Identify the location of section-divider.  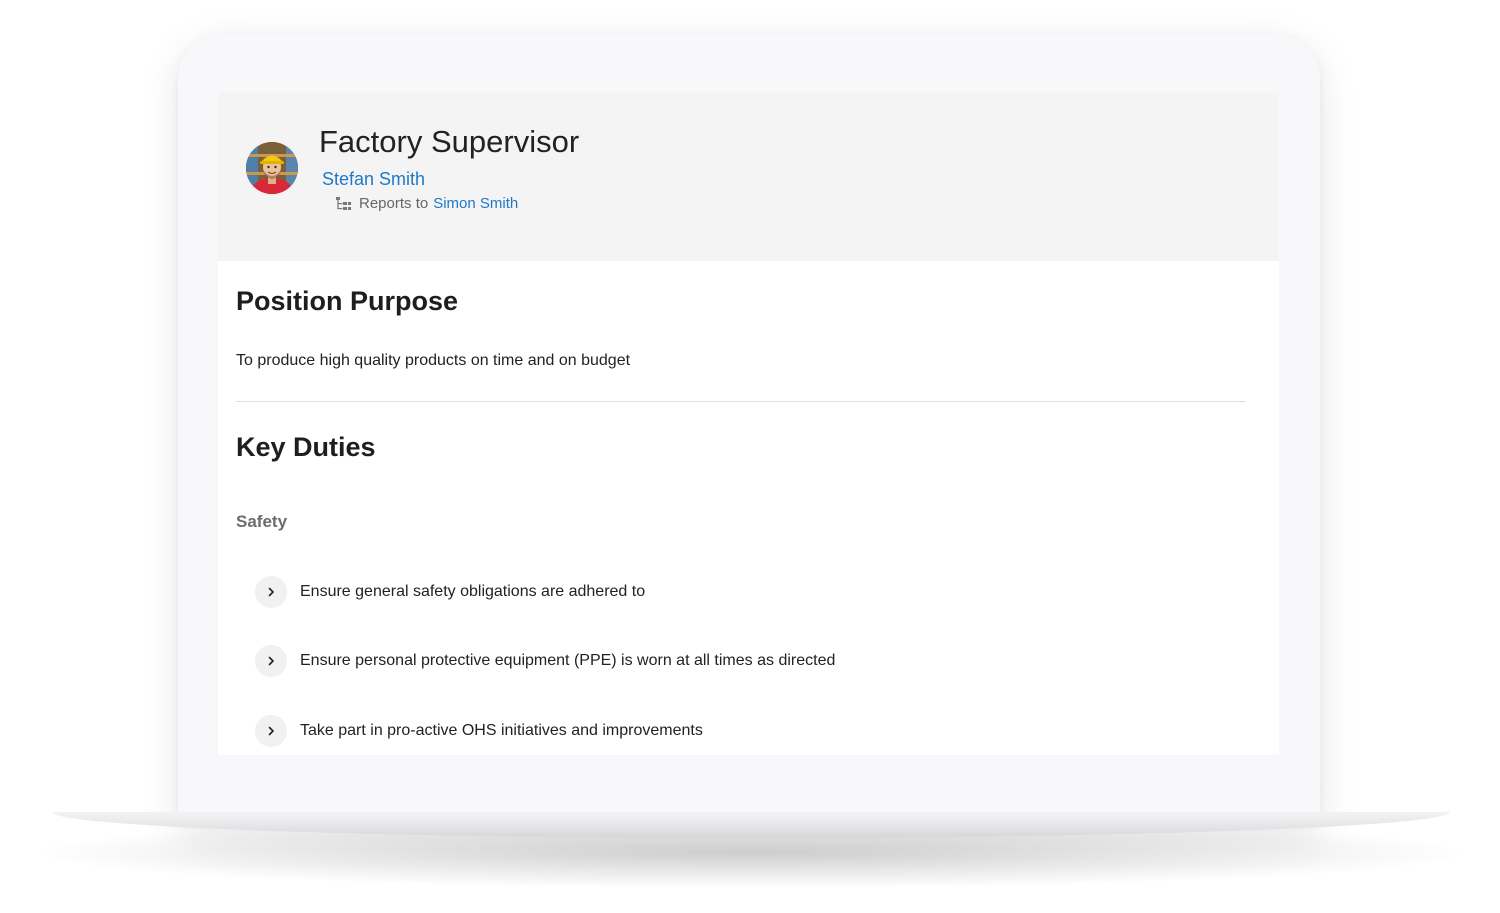
(740, 401).